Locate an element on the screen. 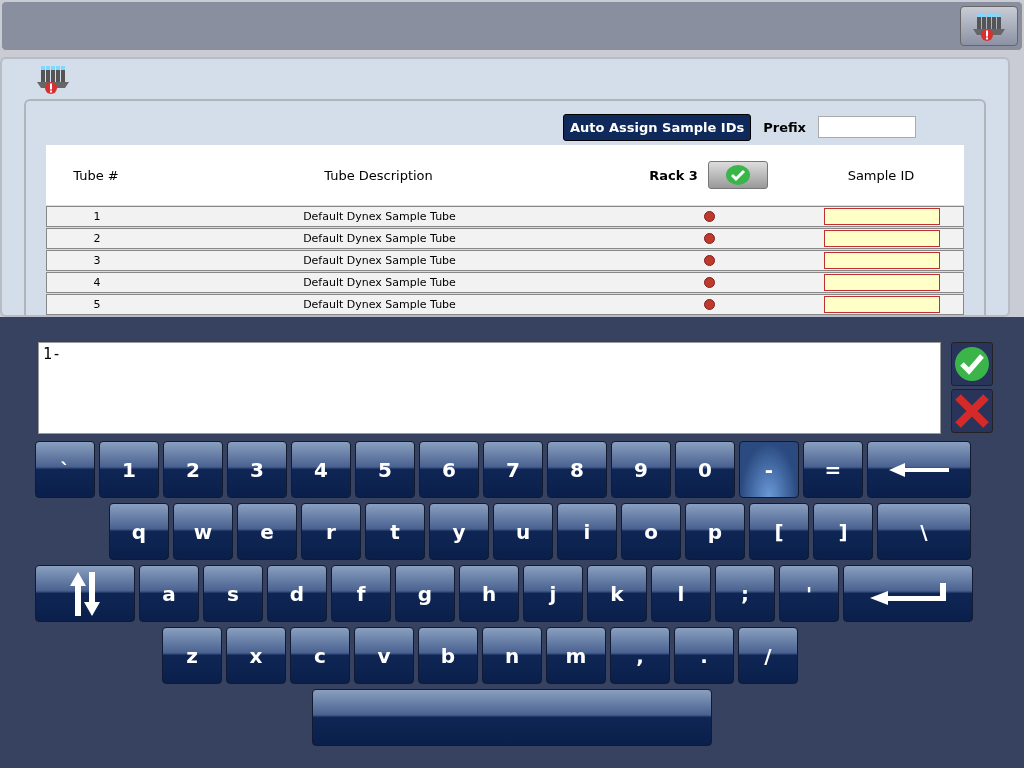  key: 9 is located at coordinates (641, 469).